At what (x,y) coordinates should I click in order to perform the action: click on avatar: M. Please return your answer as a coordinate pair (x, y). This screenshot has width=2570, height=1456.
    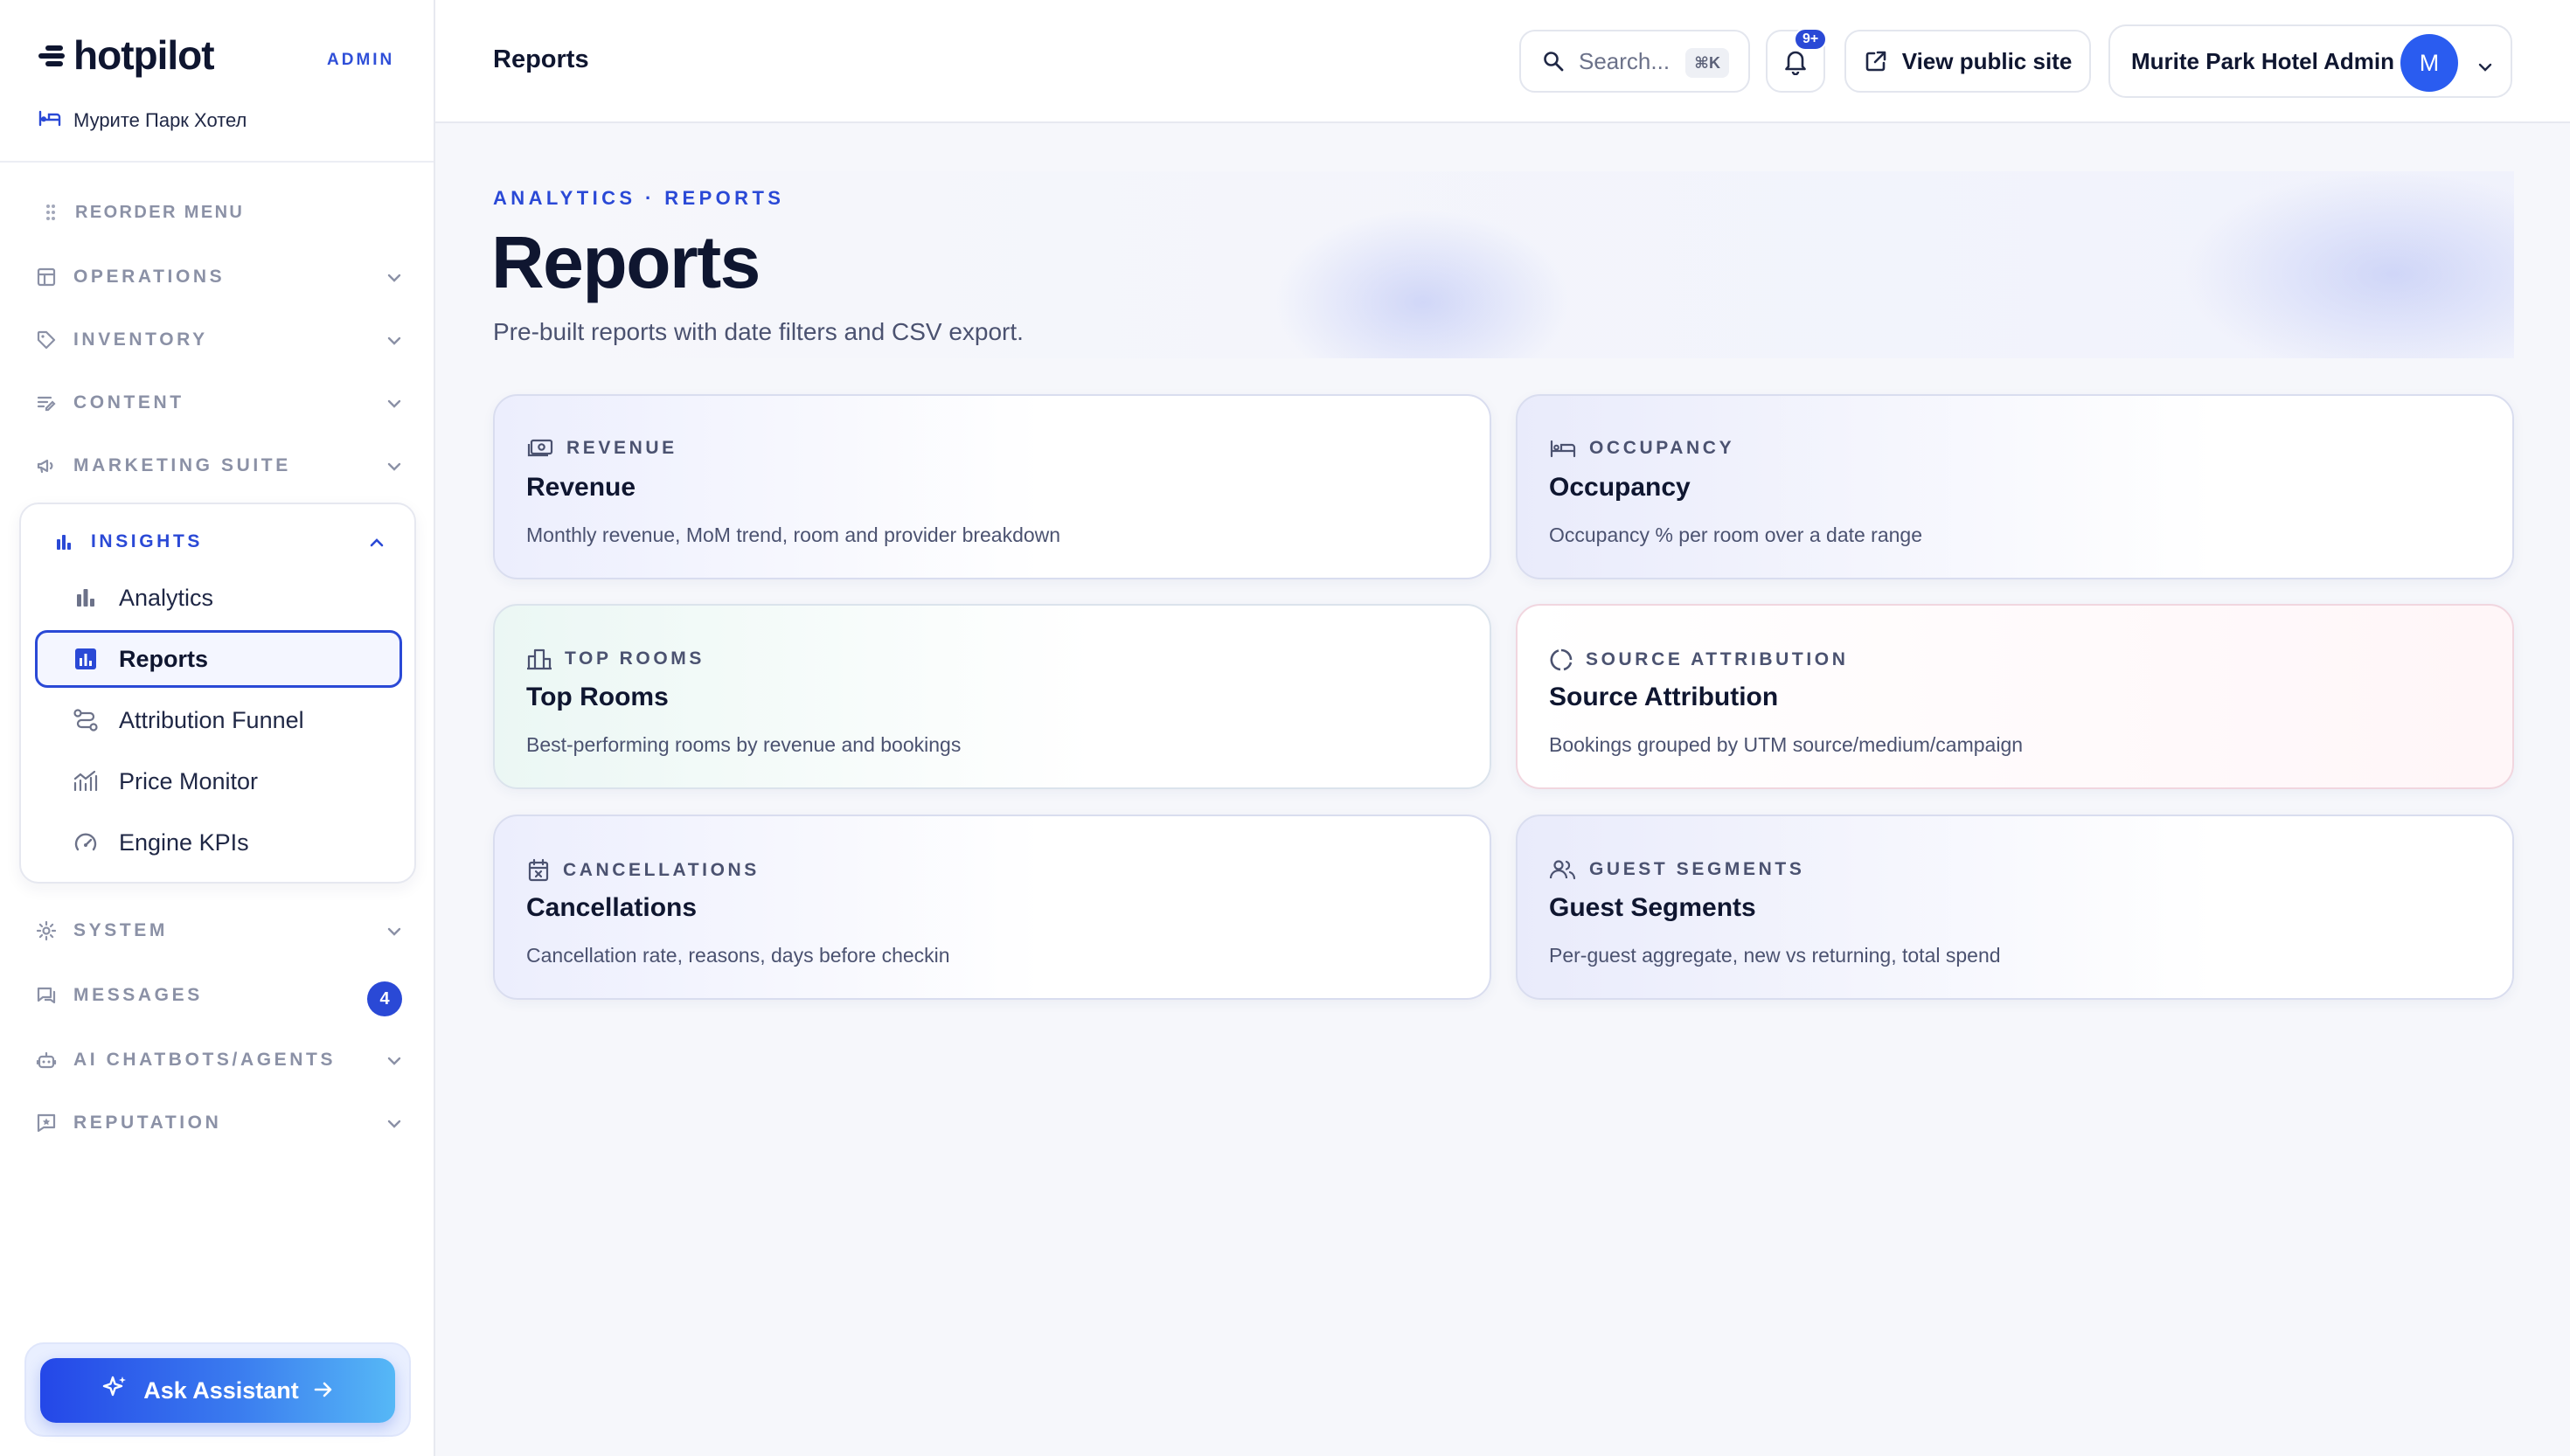
    Looking at the image, I should click on (2429, 63).